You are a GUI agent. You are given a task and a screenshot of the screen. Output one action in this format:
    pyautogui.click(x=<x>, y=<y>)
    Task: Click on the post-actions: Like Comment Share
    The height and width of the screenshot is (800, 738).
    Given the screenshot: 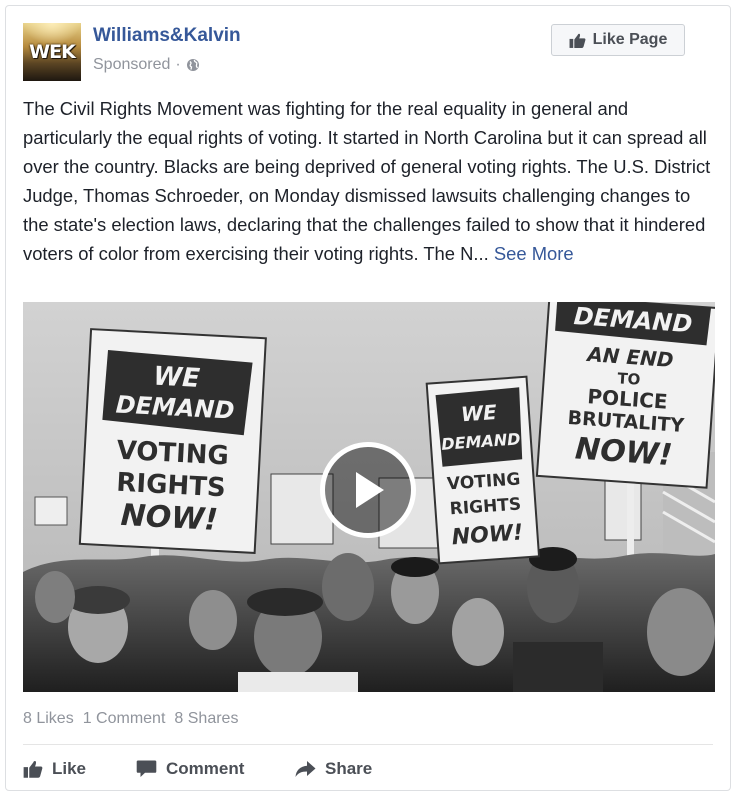 What is the action you would take?
    pyautogui.click(x=368, y=769)
    